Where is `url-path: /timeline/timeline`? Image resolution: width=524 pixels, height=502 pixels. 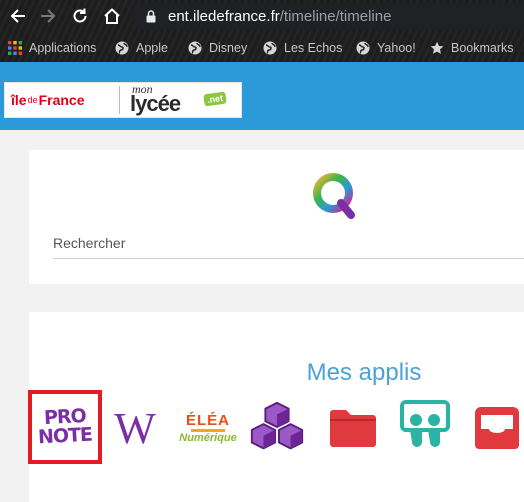 url-path: /timeline/timeline is located at coordinates (335, 16).